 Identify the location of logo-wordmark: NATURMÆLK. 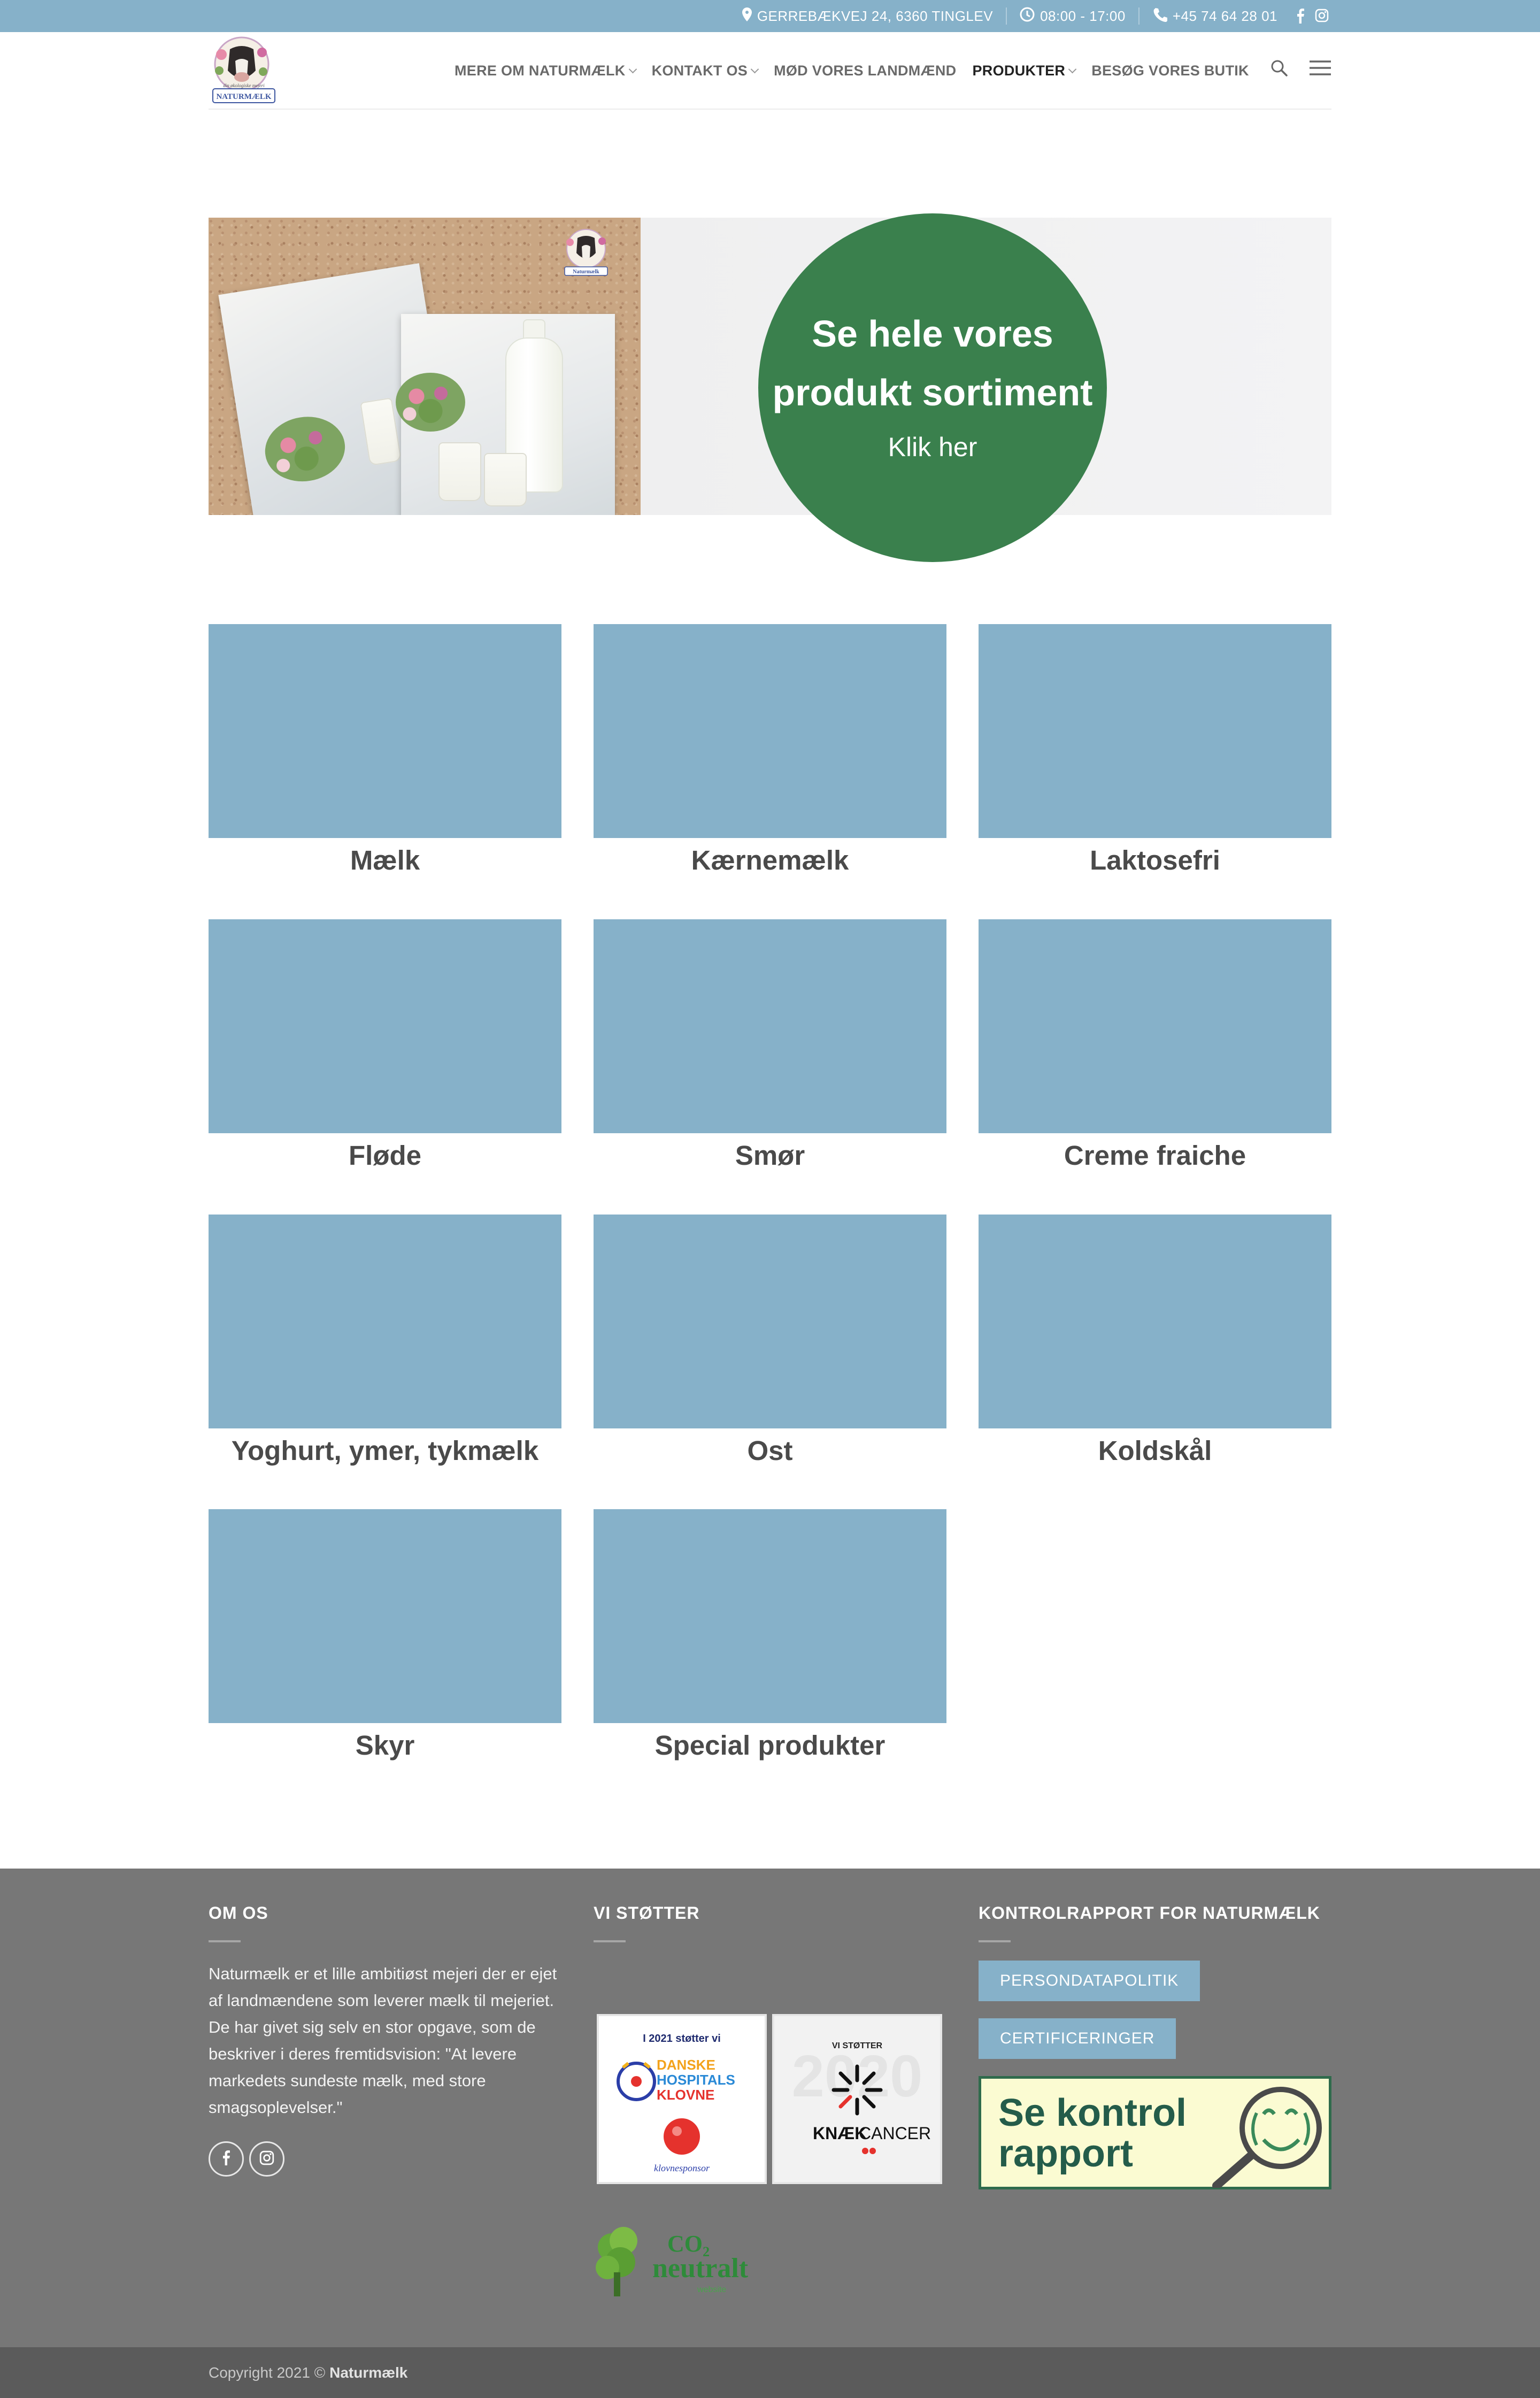
(243, 97).